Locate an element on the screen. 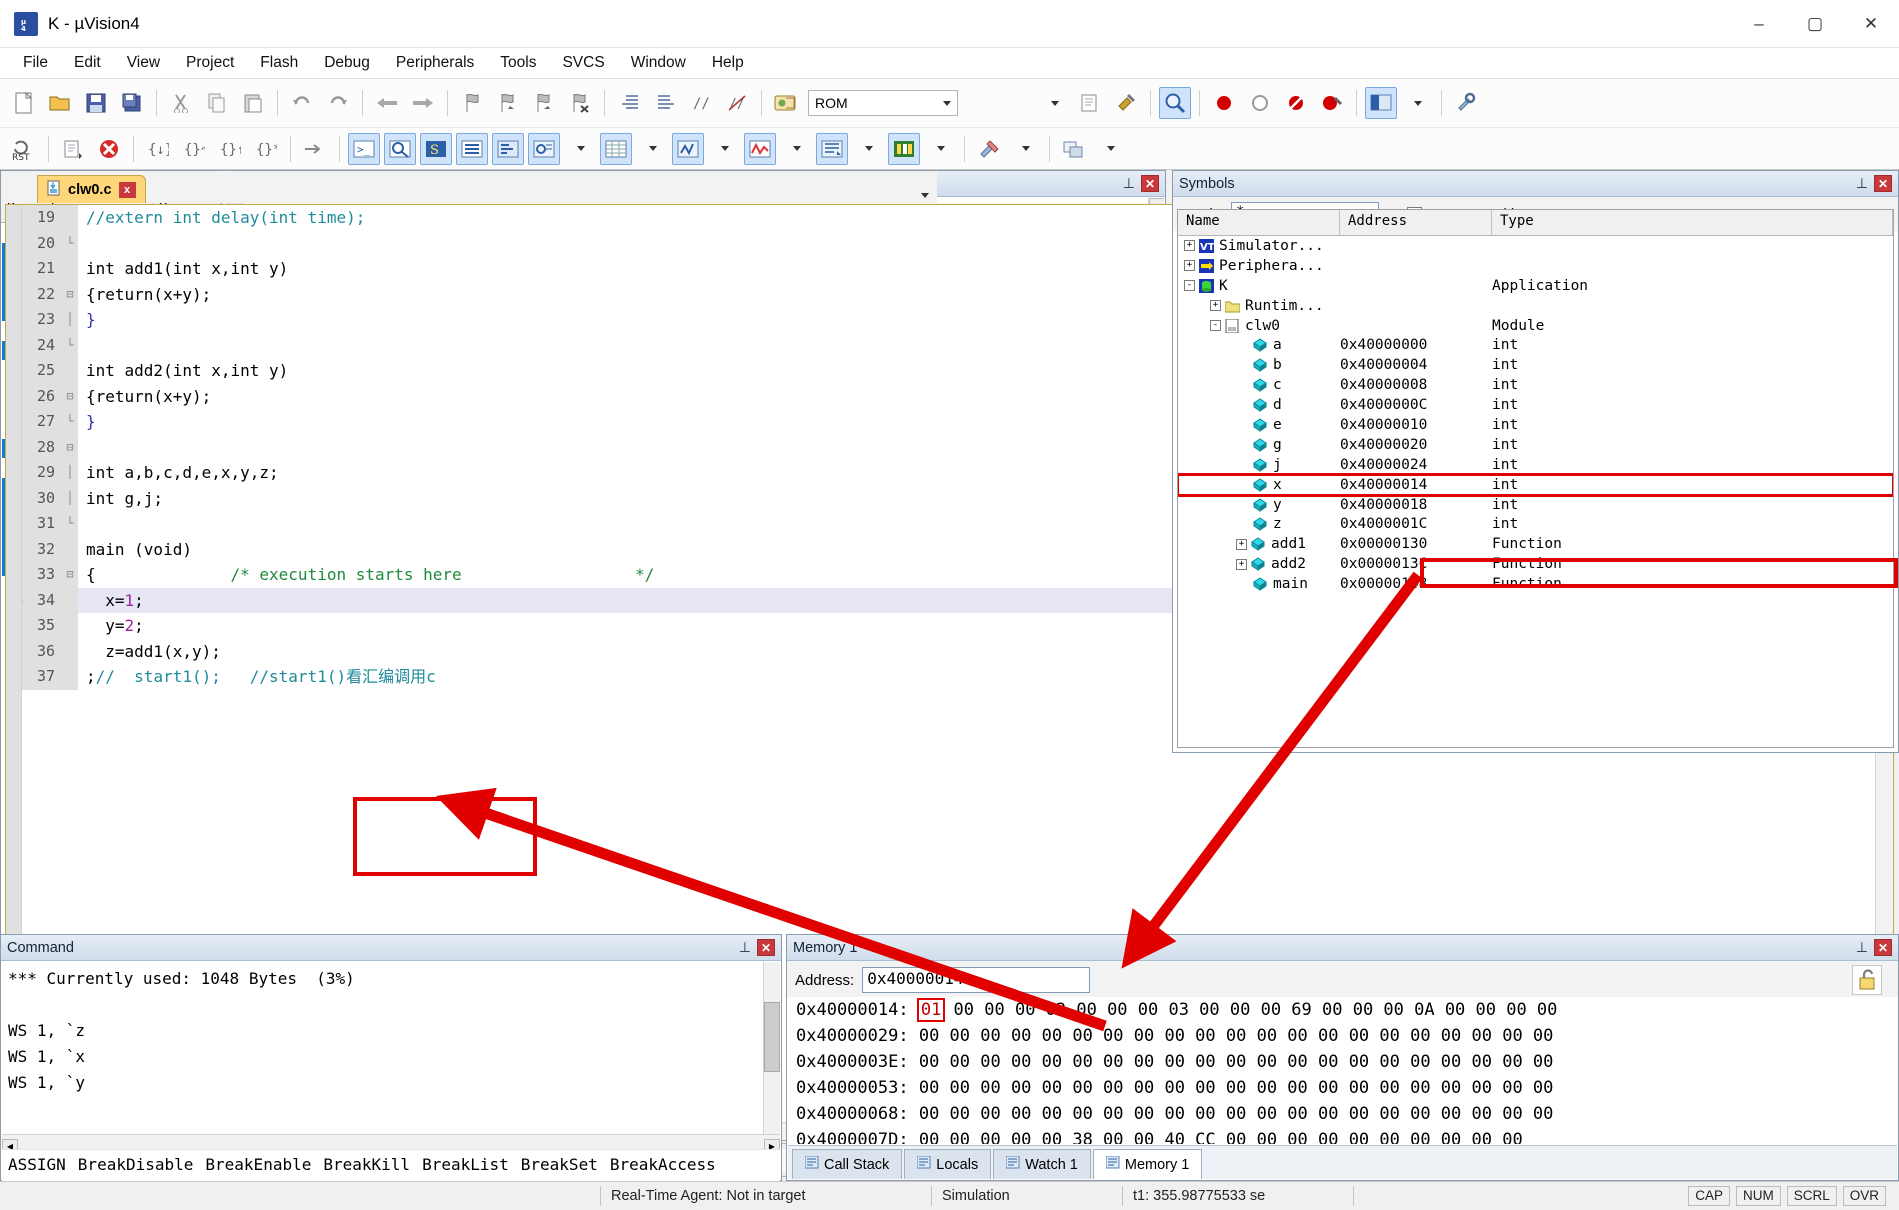 This screenshot has height=1210, width=1899. symbols-col-address: Address is located at coordinates (1416, 222).